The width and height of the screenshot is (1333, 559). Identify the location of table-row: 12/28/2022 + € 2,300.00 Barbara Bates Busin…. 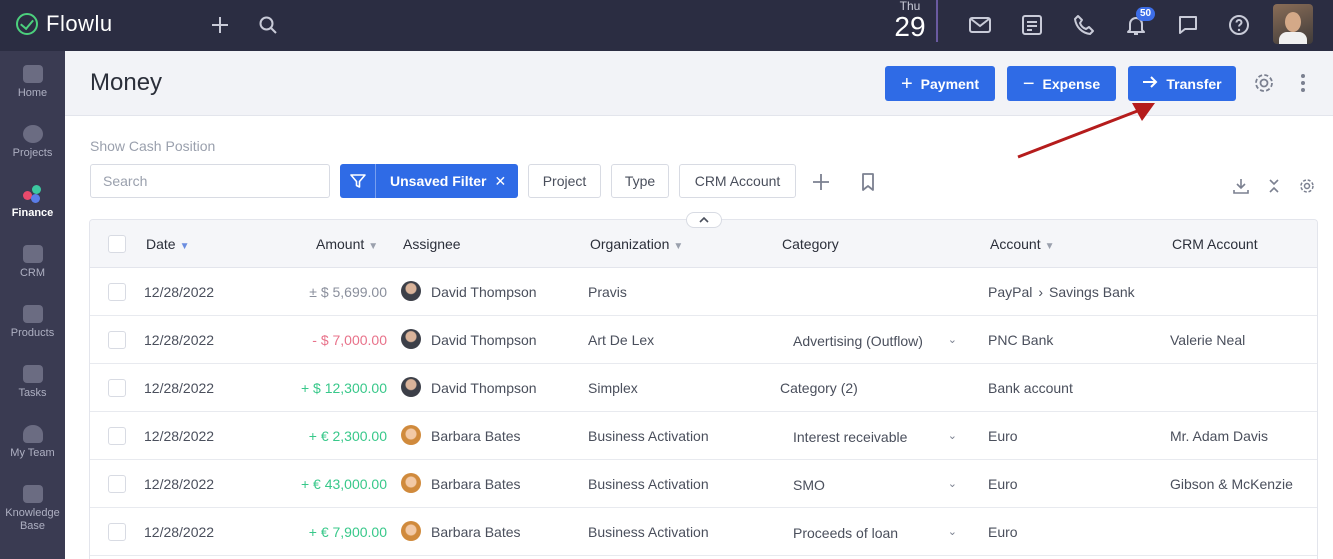
(703, 436).